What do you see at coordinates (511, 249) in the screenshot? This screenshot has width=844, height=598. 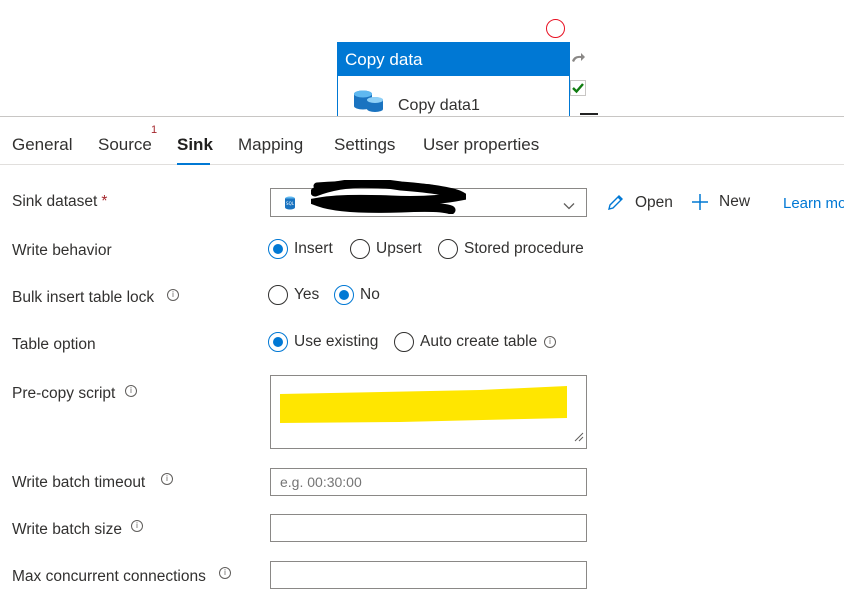 I see `write-behavior-stored-procedure-radio: Stored procedure` at bounding box center [511, 249].